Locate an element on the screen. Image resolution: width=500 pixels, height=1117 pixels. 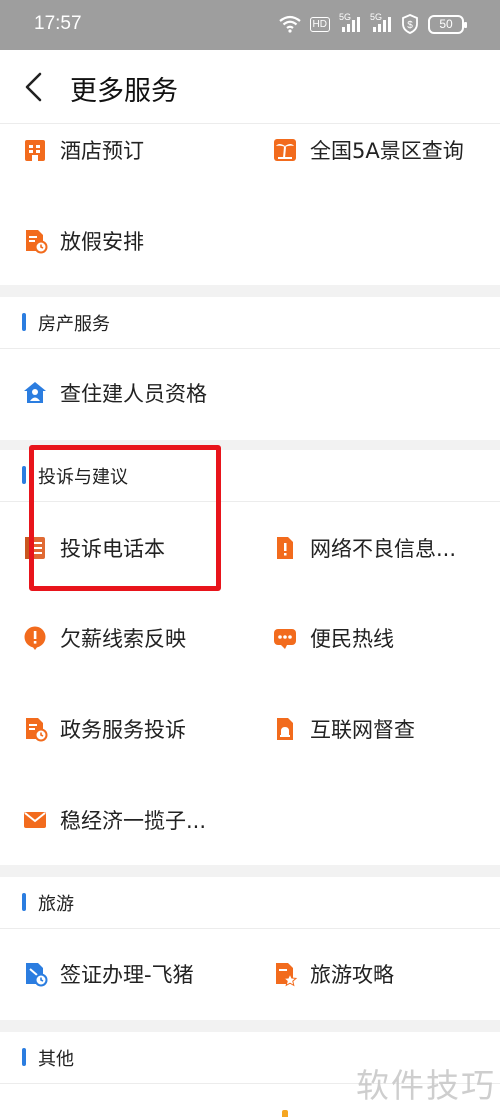
visa-doc-icon is located at coordinates (37, 975).